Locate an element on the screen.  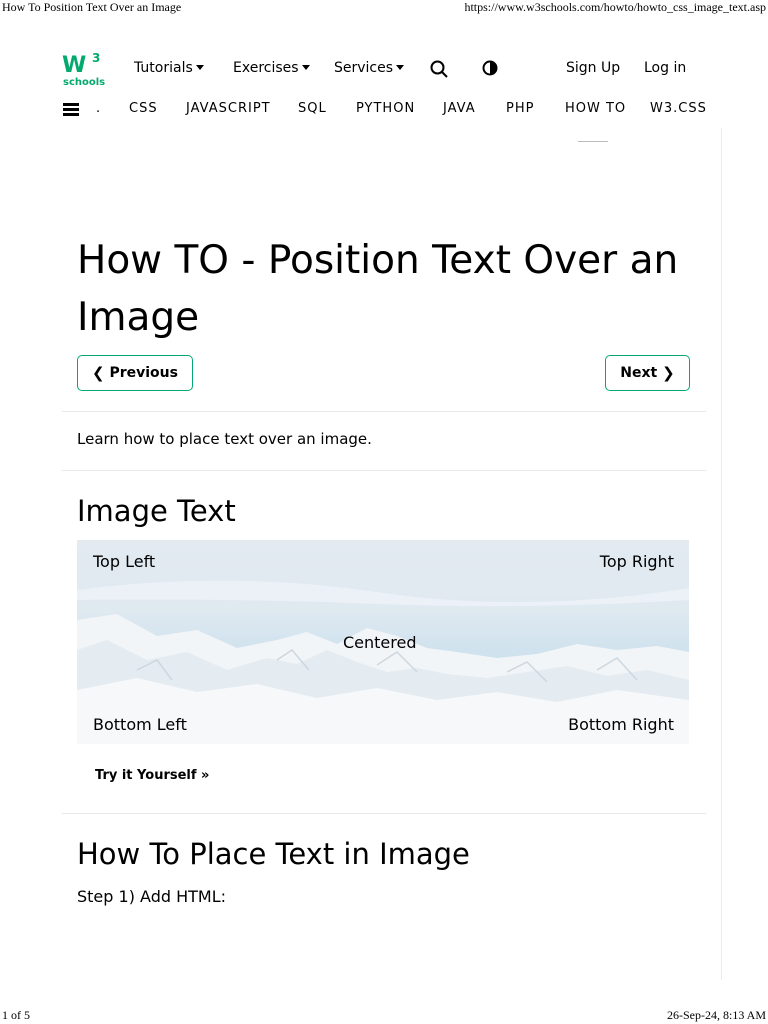
page-title: How TO - Position Text Over an Image is located at coordinates (378, 289).